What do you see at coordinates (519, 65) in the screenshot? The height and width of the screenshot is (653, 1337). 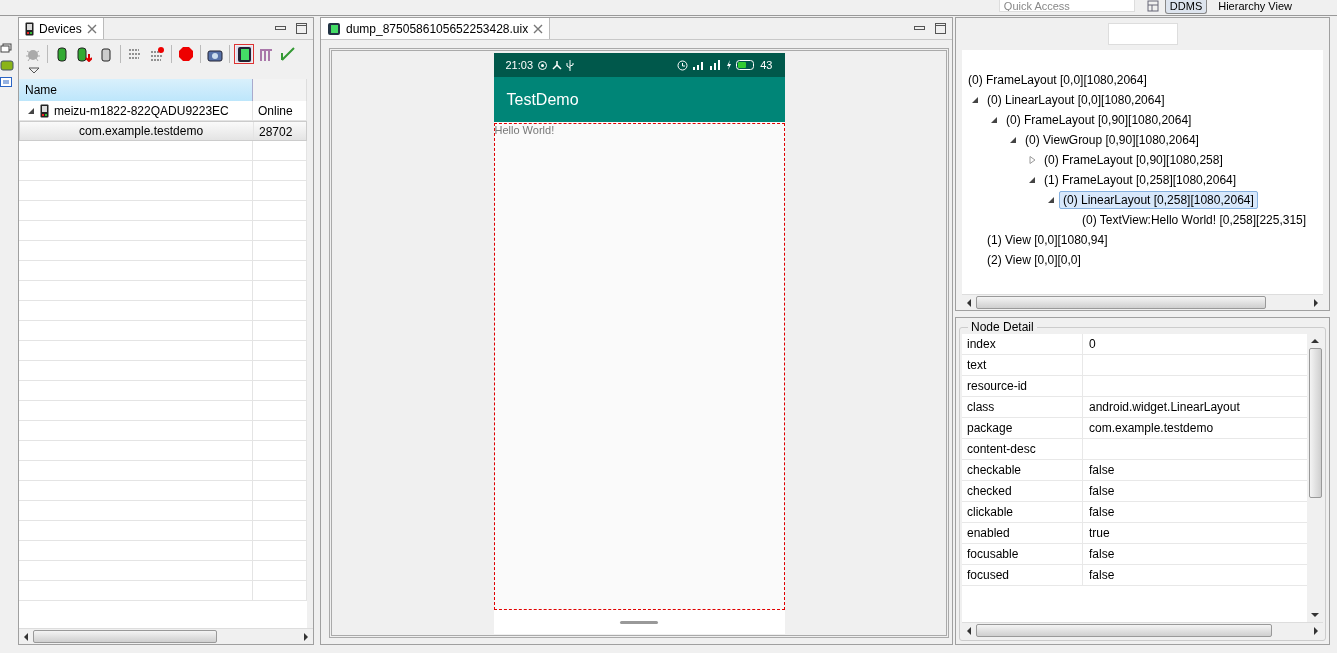 I see `status-time: 21:03` at bounding box center [519, 65].